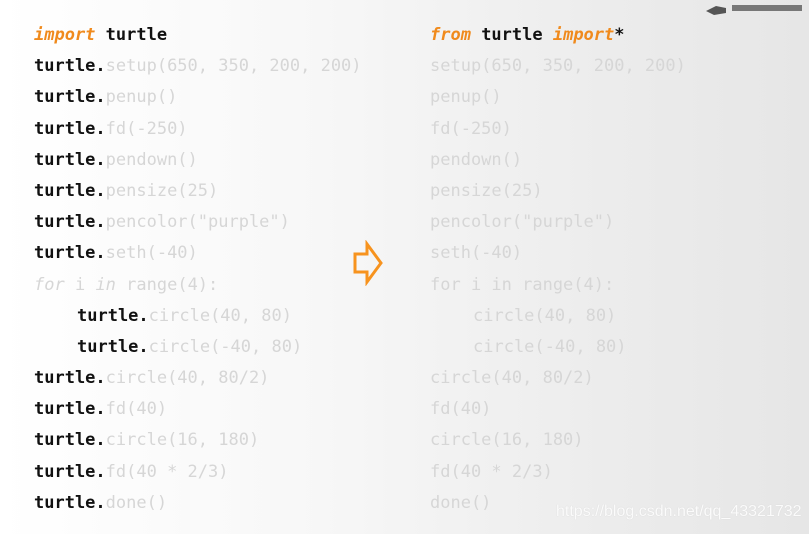  I want to click on code-line: circle(-40, 80), so click(558, 348).